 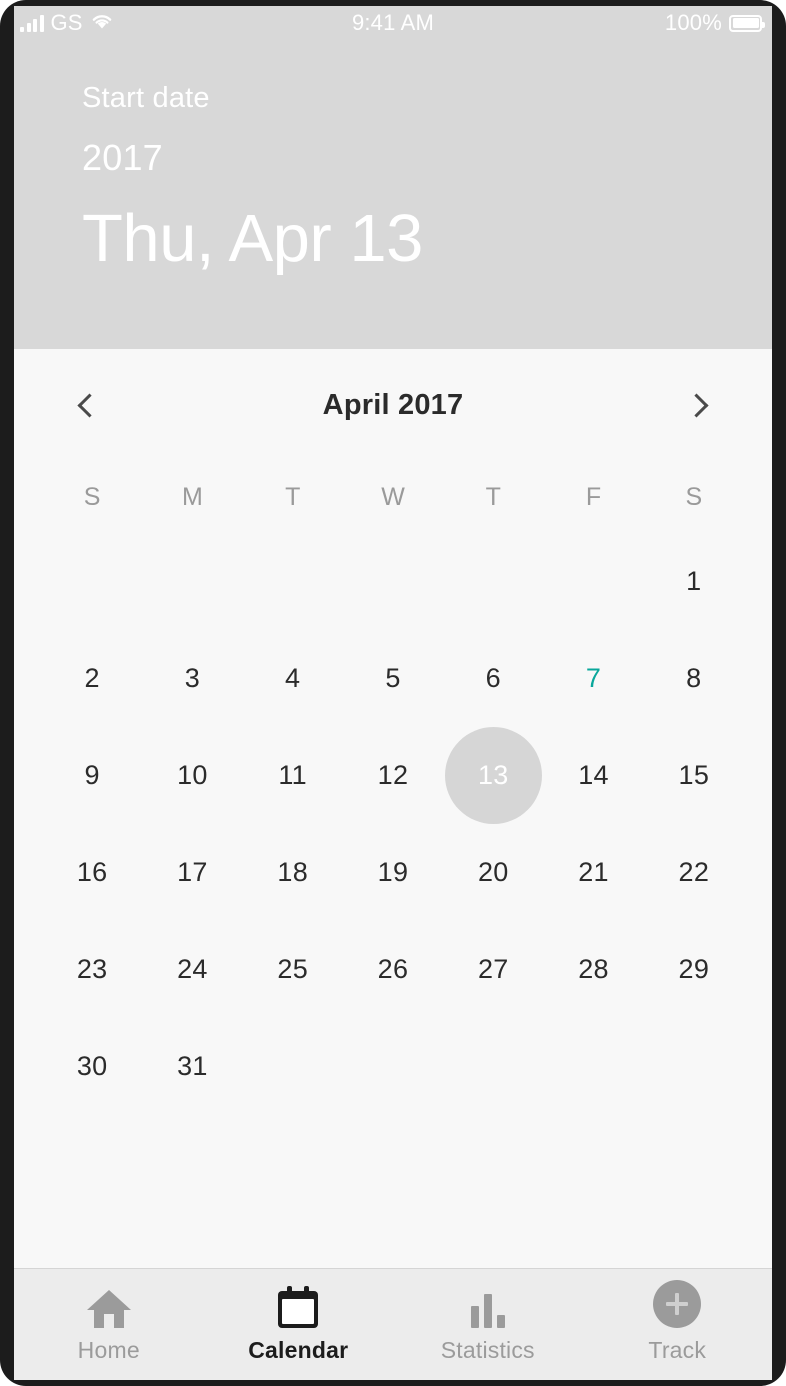 I want to click on day-6: 6, so click(x=493, y=678).